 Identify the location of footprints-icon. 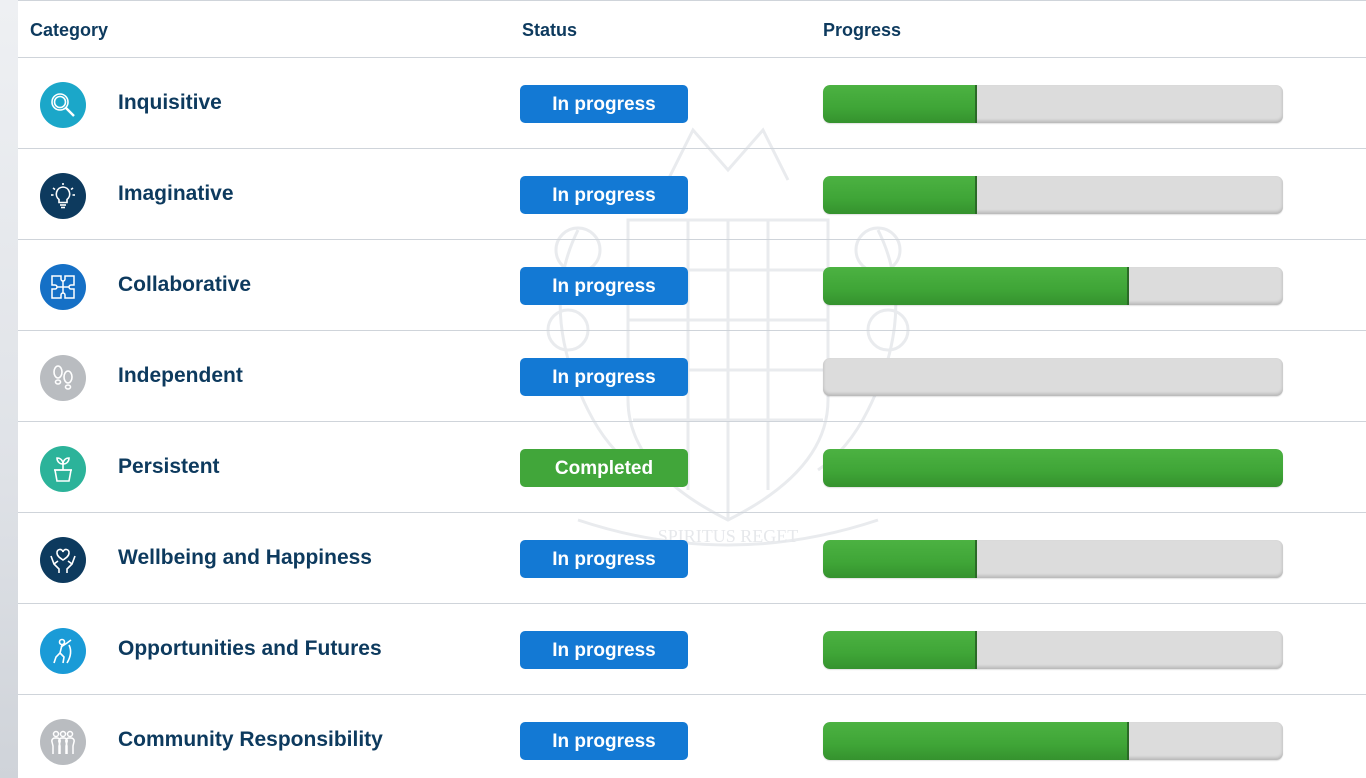
(63, 378).